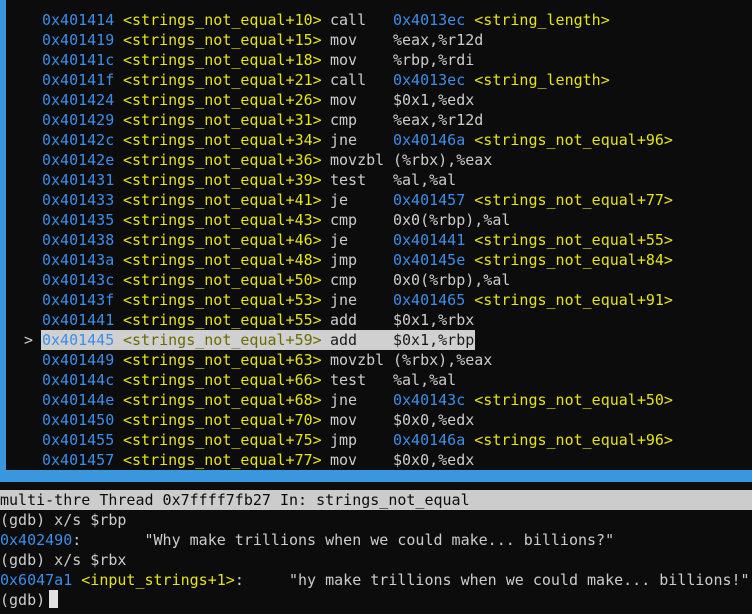 The height and width of the screenshot is (614, 752). Describe the element at coordinates (78, 20) in the screenshot. I see `instruction-address: 0x401414` at that location.